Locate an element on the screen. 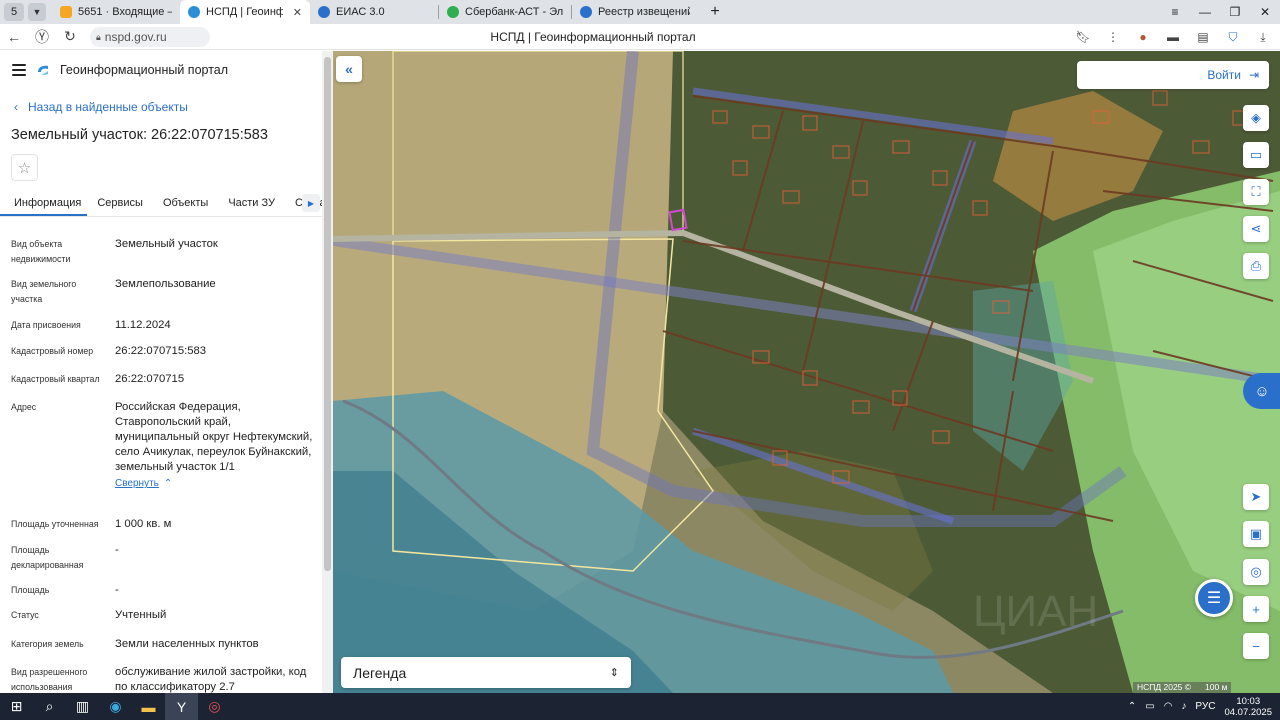  browser-tab-registry: Реестр извещений is located at coordinates (635, 12).